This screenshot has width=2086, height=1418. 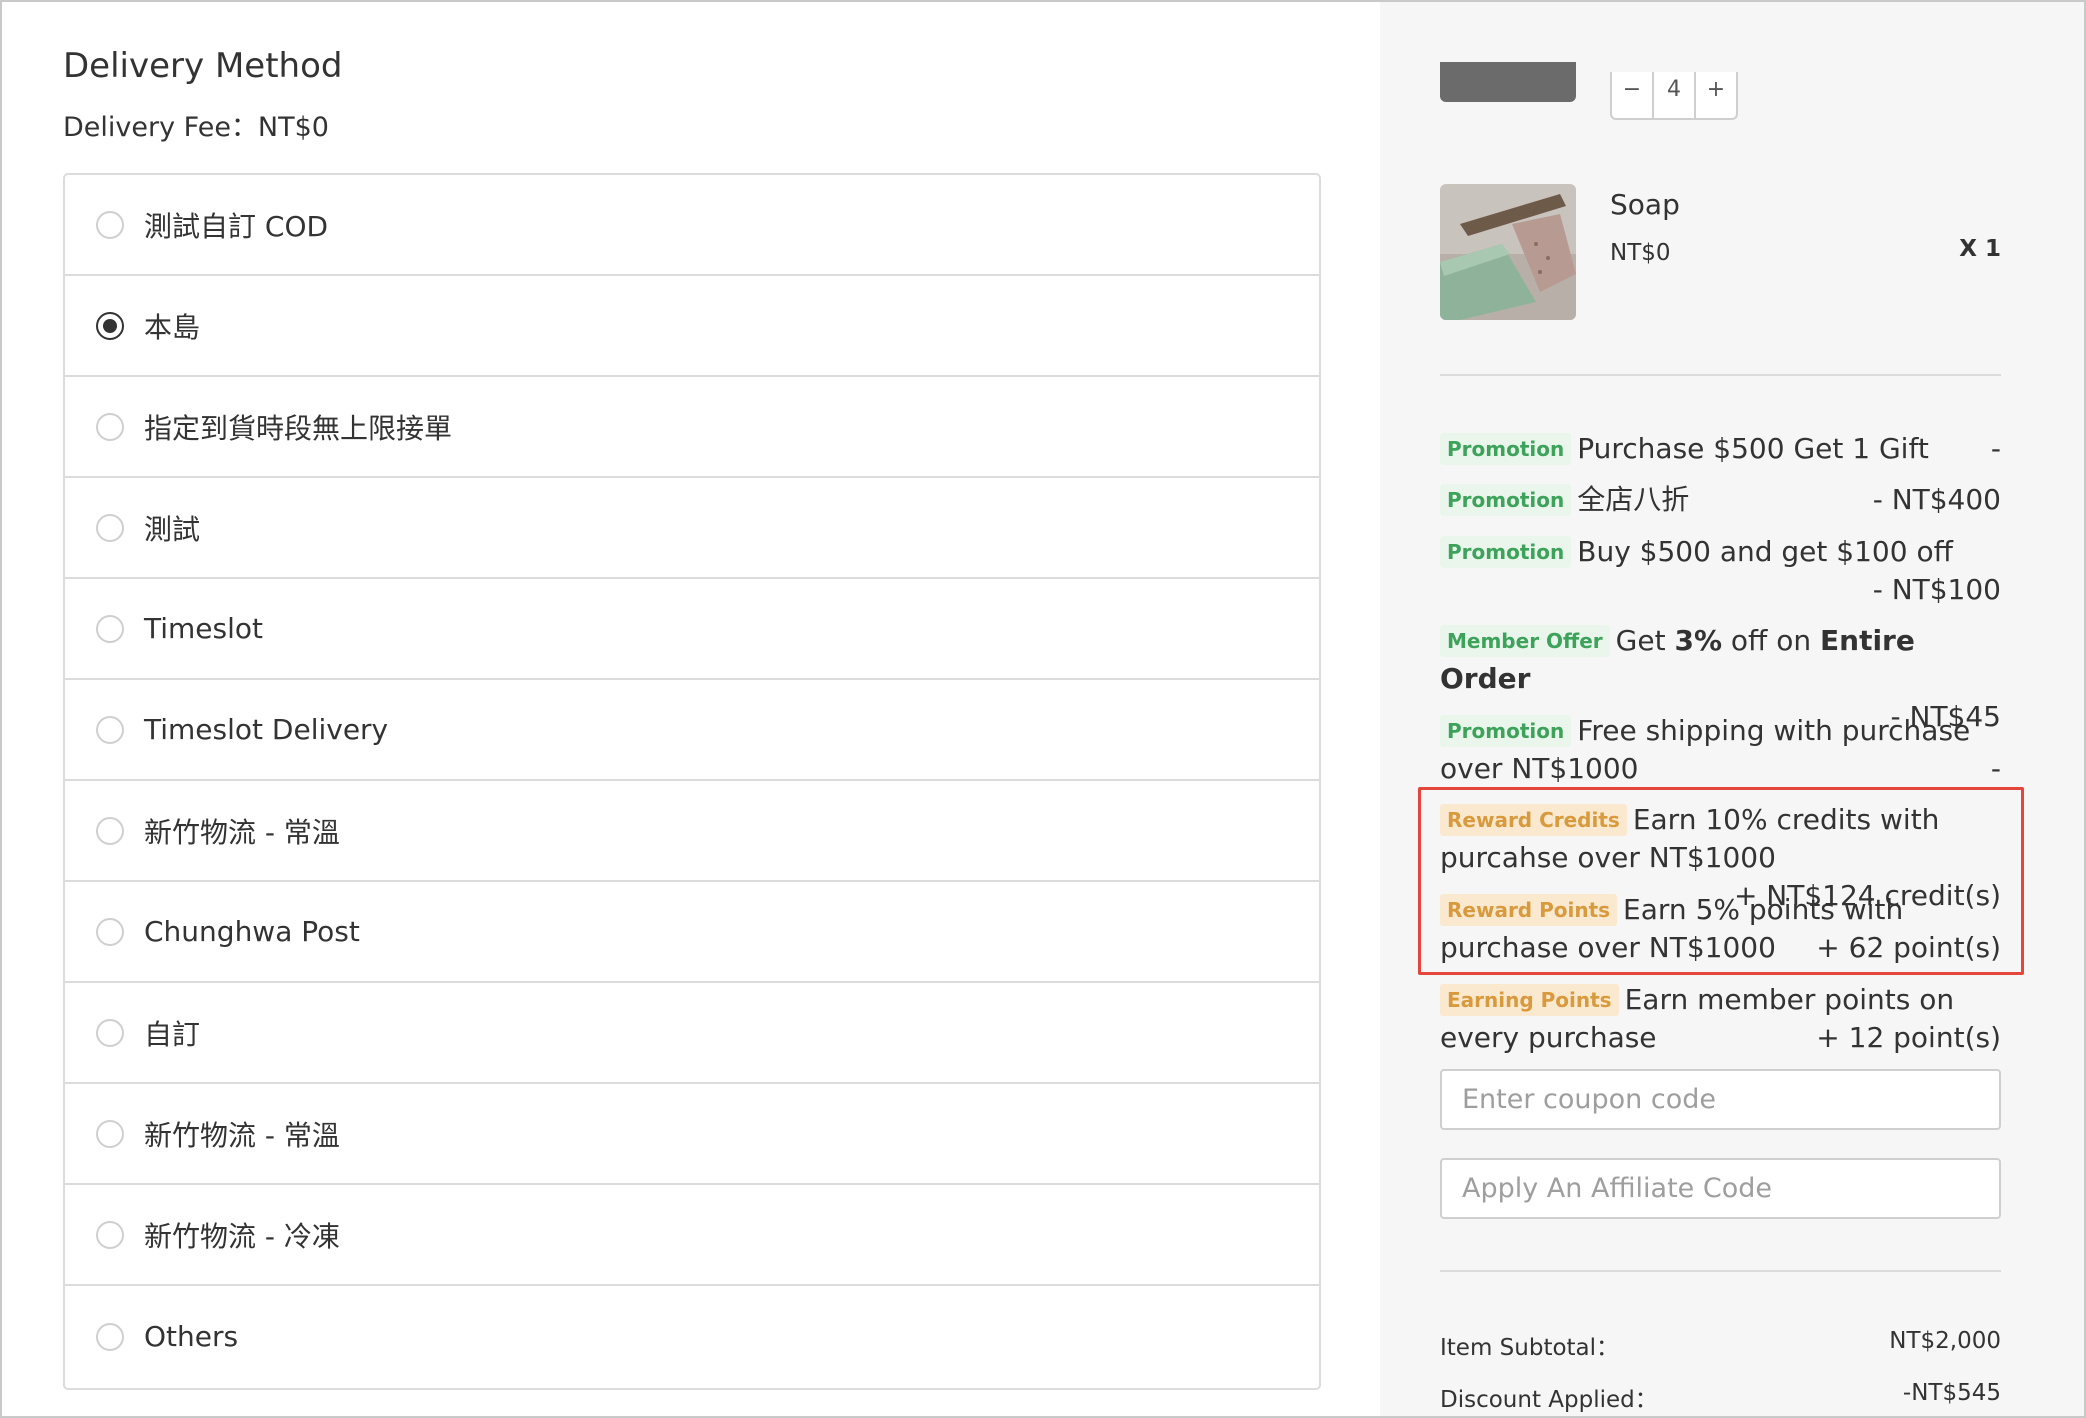 I want to click on product-name: Soap, so click(x=1645, y=204).